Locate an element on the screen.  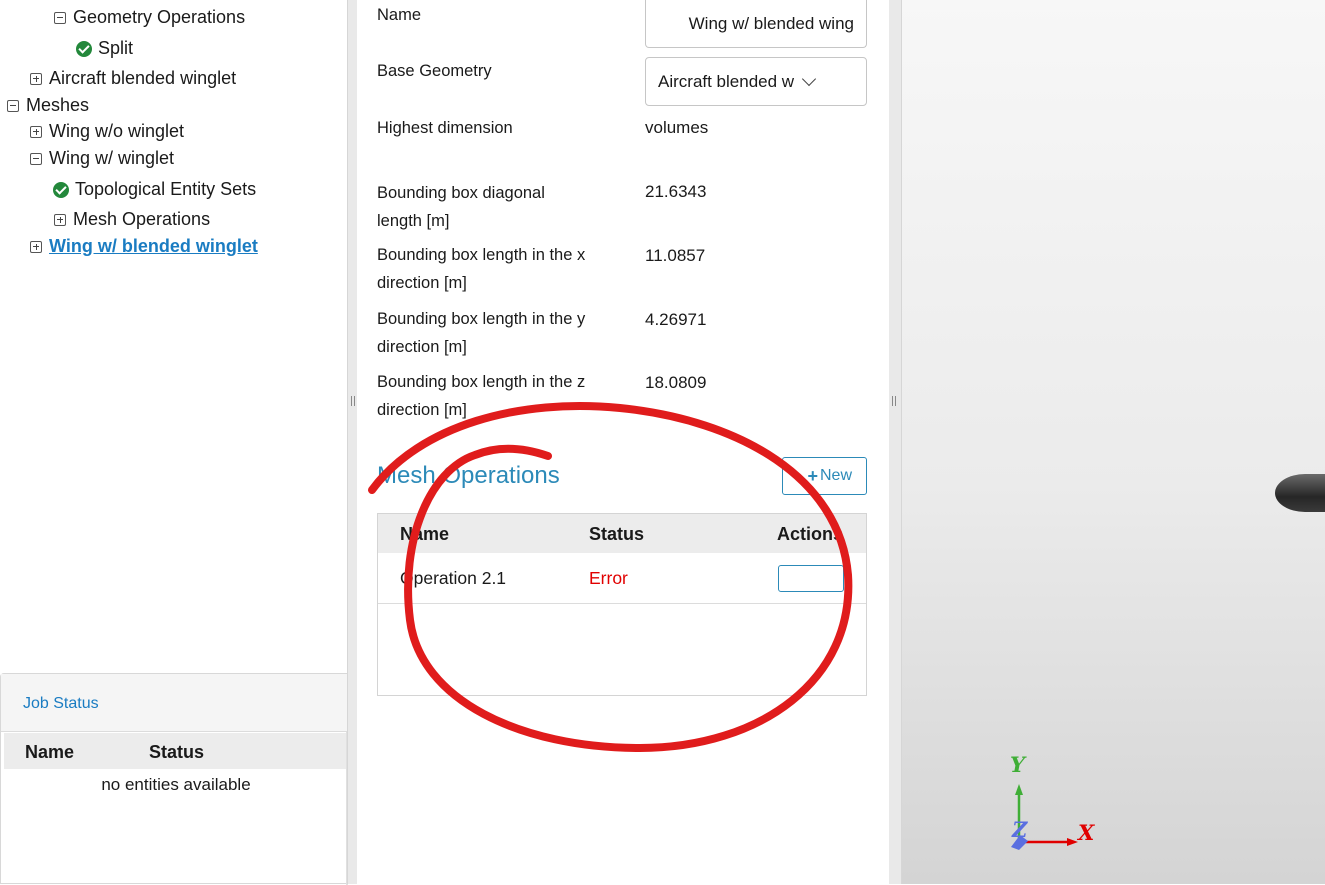
tree-item-mesh-operations: Mesh Operations is located at coordinates (132, 219).